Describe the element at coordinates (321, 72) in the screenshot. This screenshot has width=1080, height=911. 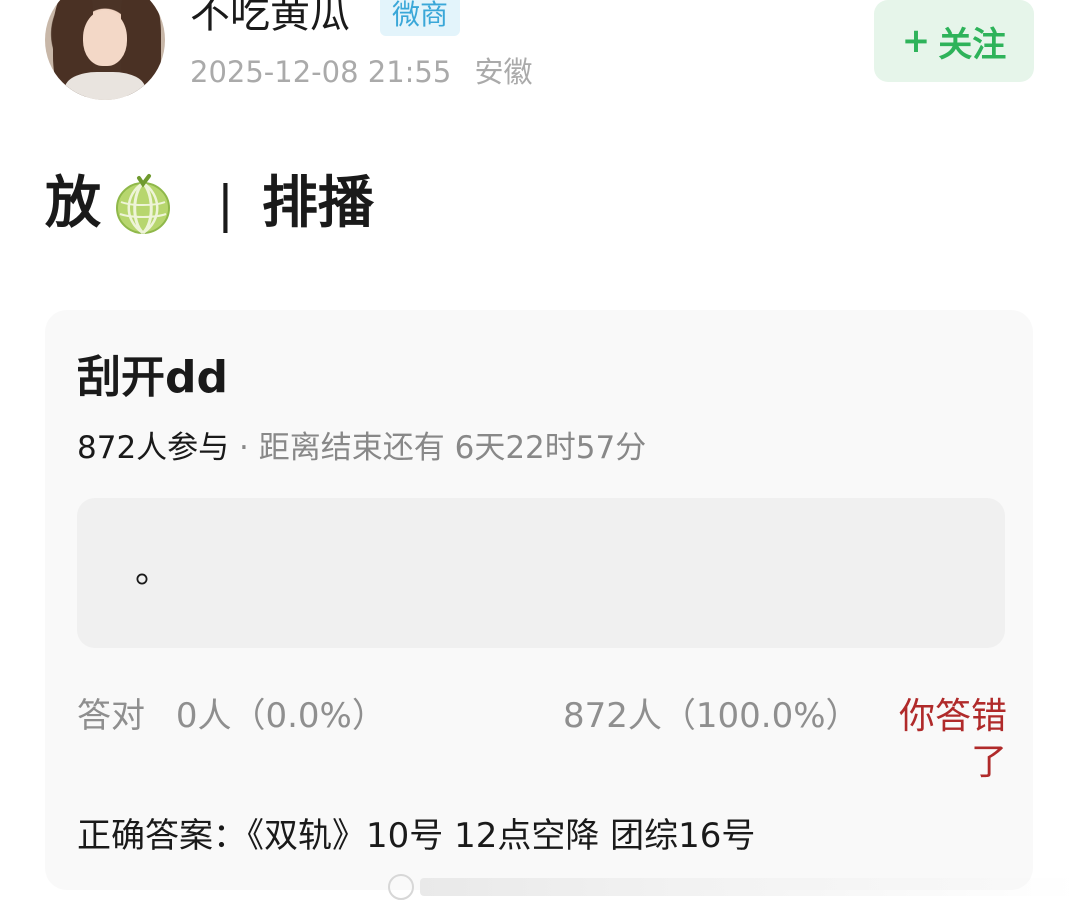
I see `post-timestamp: 2025-12-08 21:55` at that location.